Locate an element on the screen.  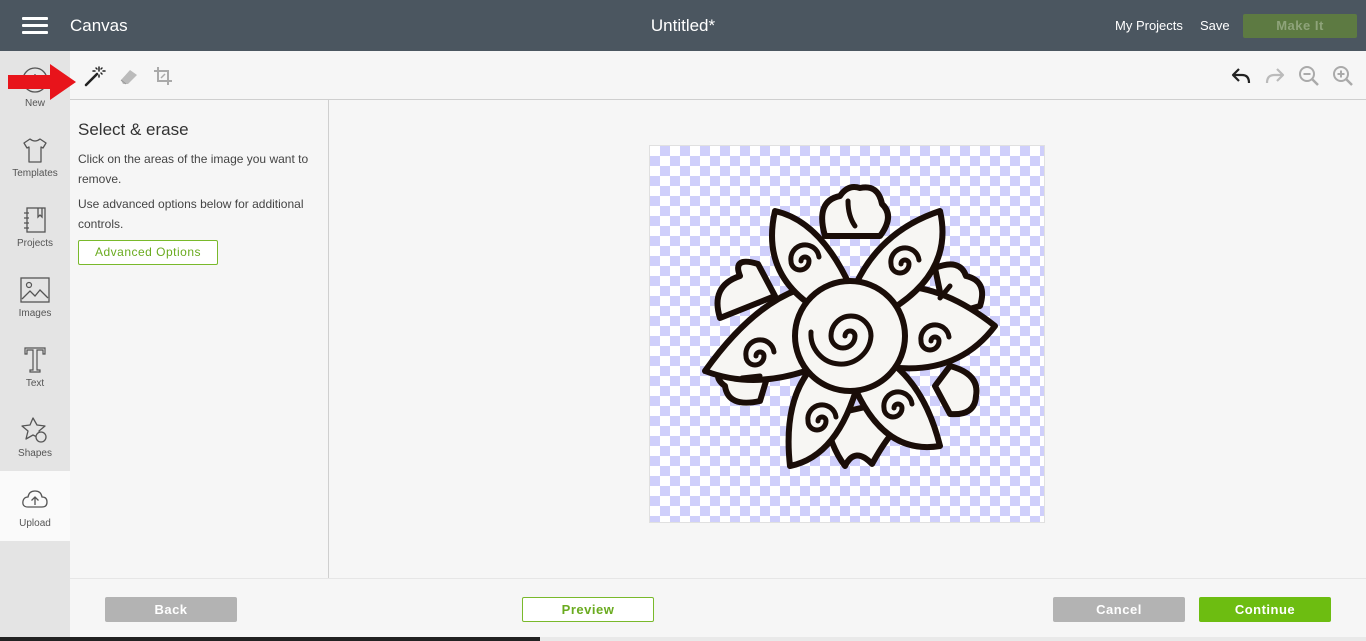
sidebar-item-label: Images is located at coordinates (35, 313).